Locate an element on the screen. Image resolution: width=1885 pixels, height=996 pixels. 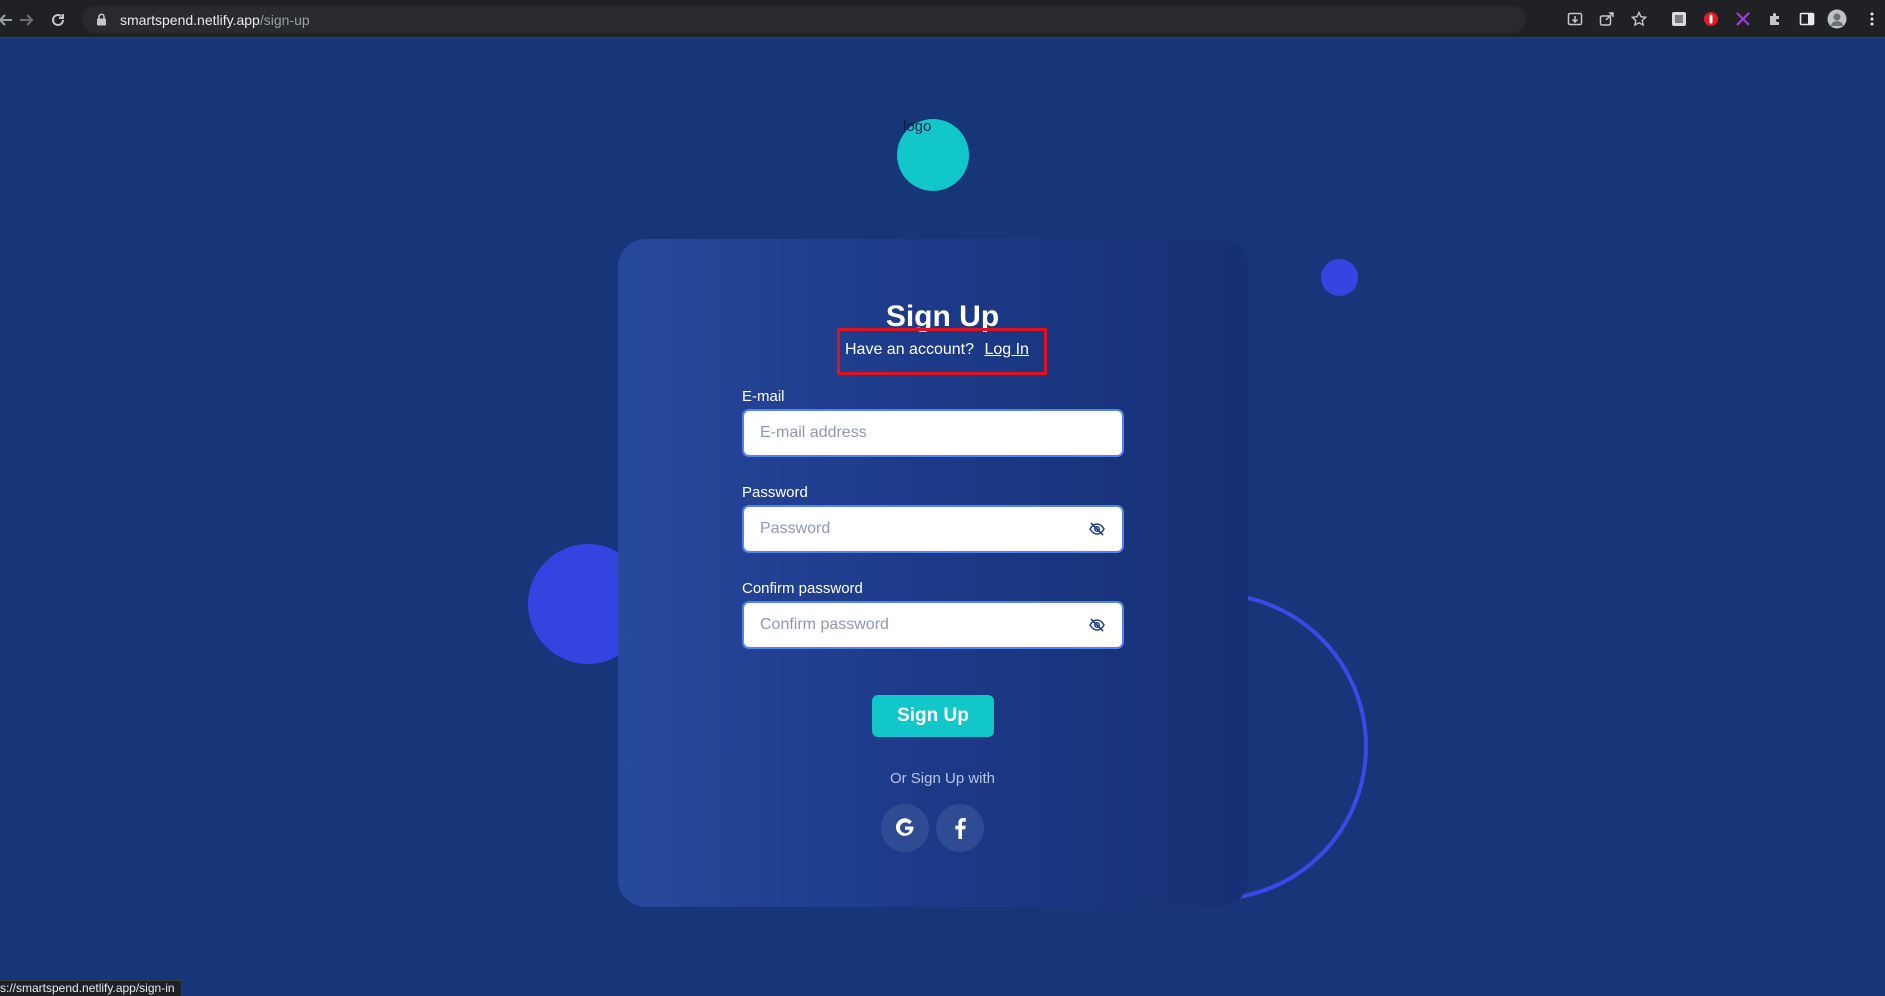
profile-avatar is located at coordinates (1837, 19).